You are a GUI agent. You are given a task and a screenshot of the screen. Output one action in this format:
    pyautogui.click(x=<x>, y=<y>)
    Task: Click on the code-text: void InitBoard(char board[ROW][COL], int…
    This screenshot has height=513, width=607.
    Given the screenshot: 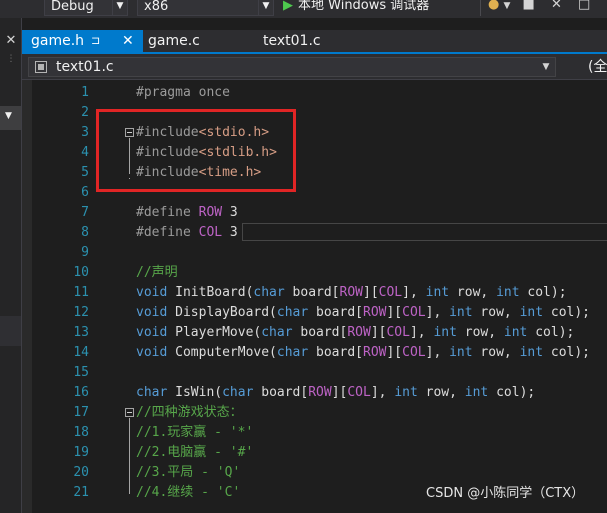 What is the action you would take?
    pyautogui.click(x=351, y=292)
    